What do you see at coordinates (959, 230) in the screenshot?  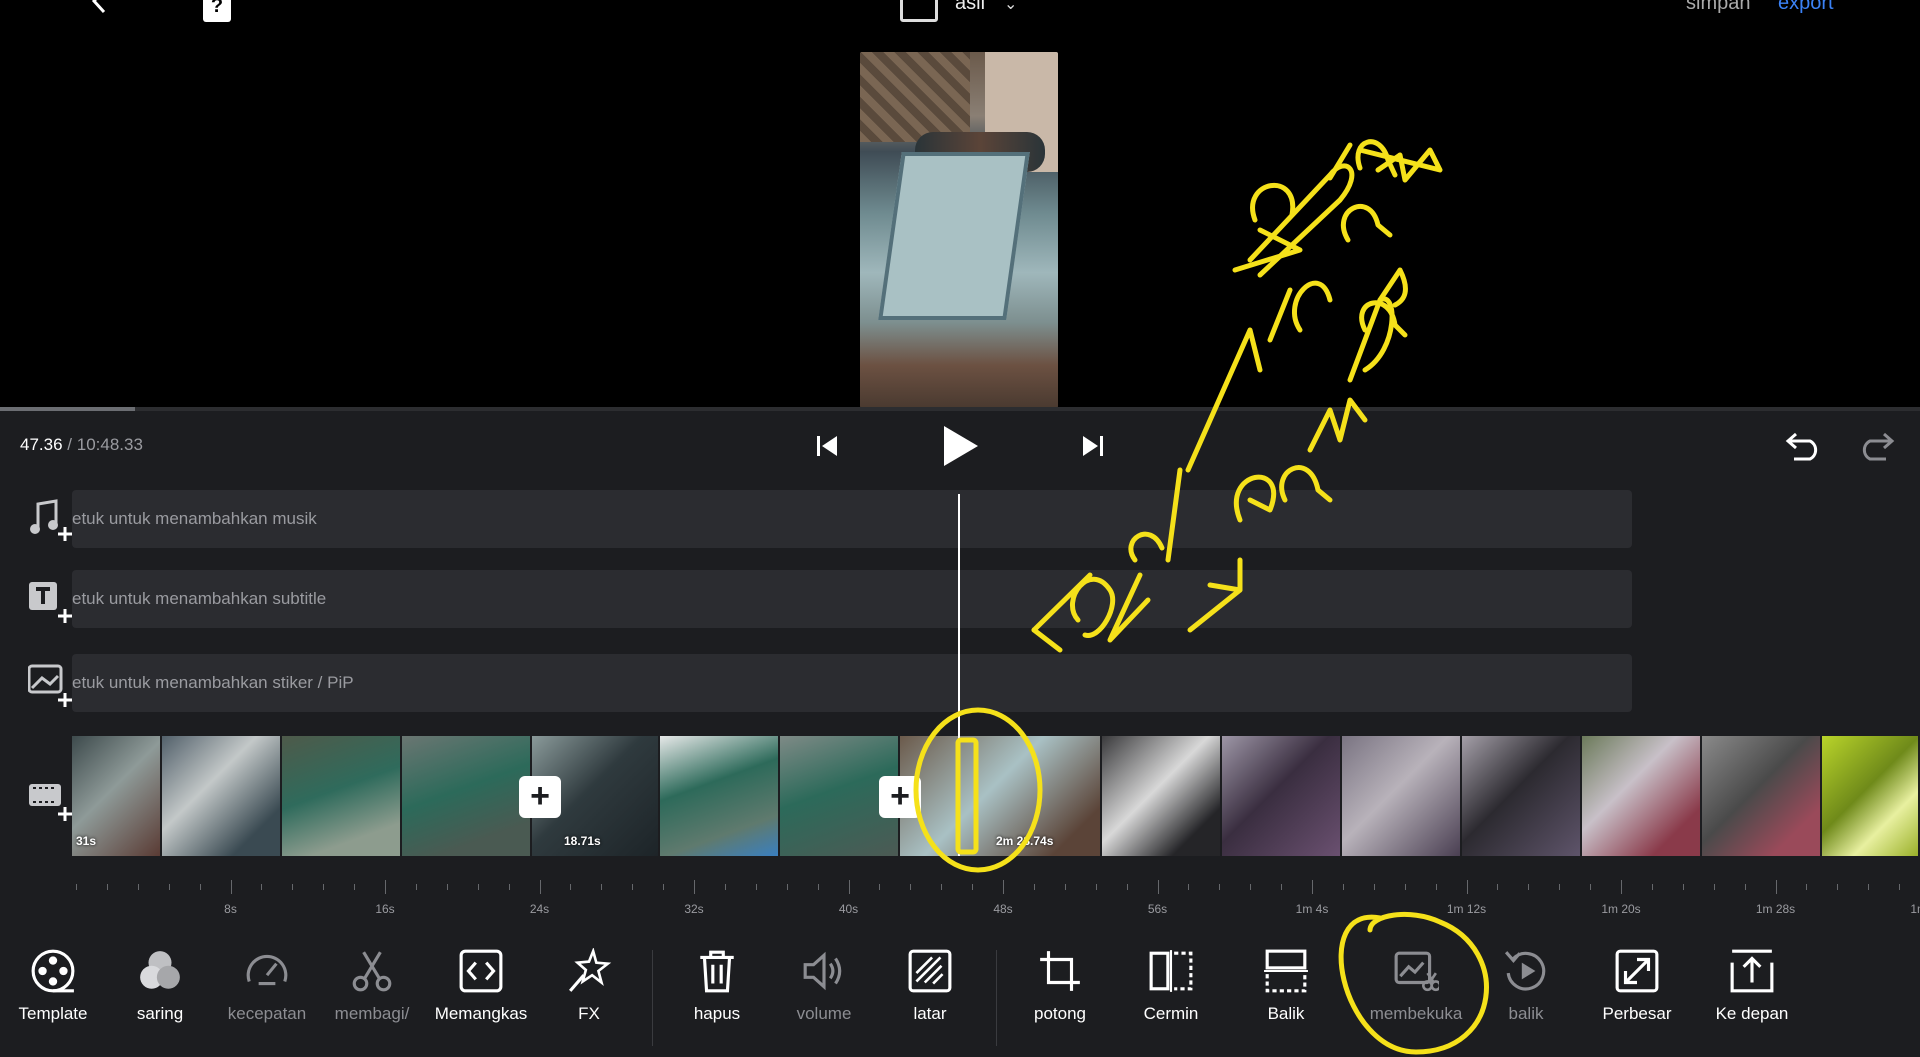 I see `video-preview` at bounding box center [959, 230].